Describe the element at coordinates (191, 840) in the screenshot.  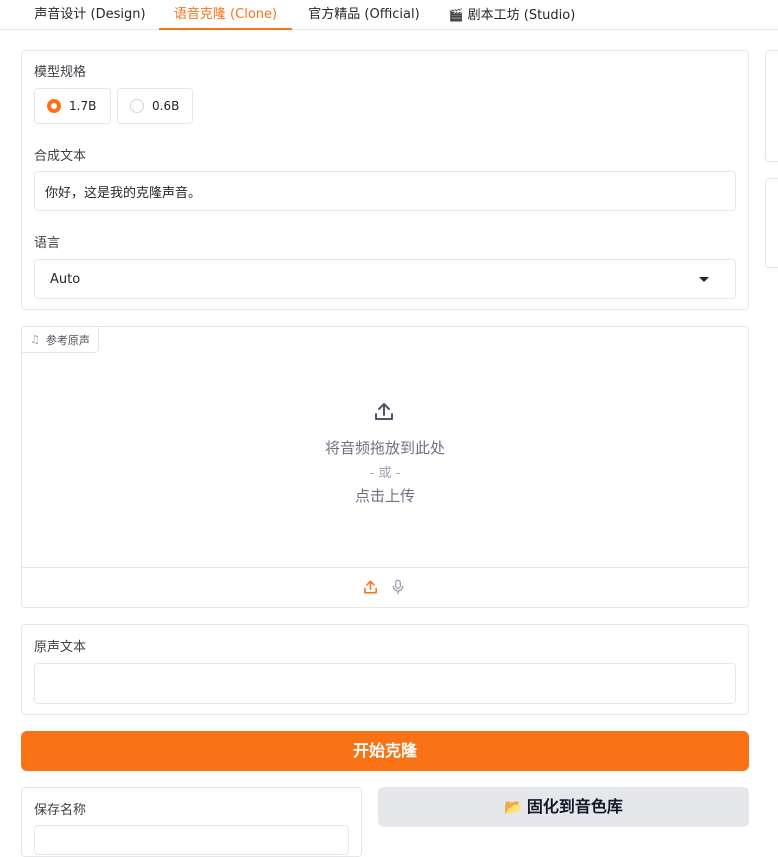
I see `save-name-input` at that location.